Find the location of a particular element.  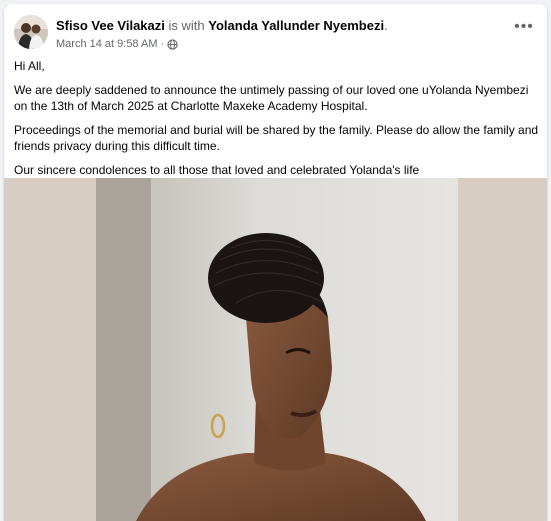

tagged-name-link: Yolanda Yallunder Nyembezi is located at coordinates (296, 25).